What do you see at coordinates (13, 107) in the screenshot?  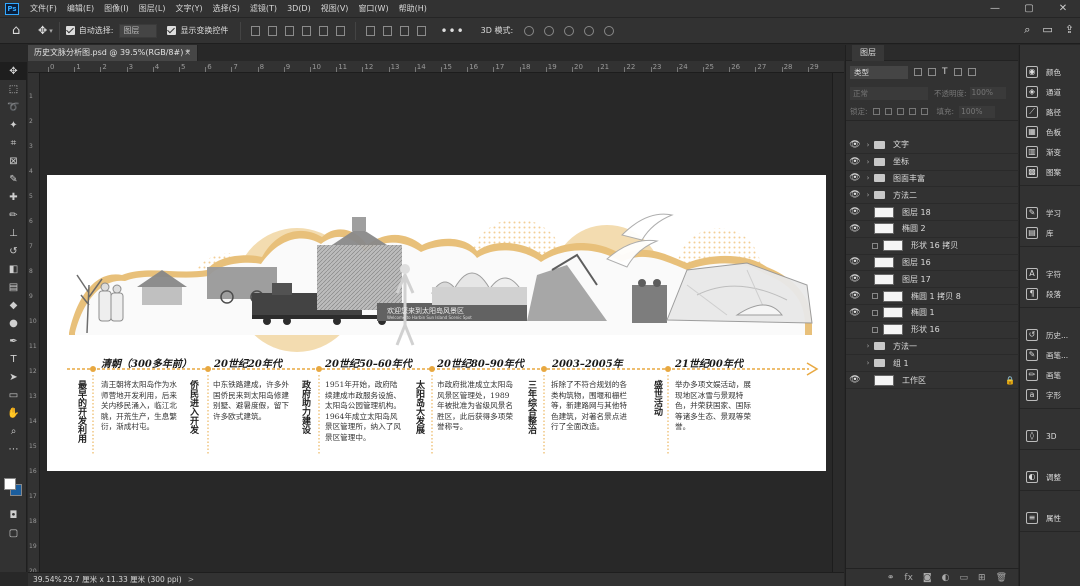 I see `lasso-tool: ➰` at bounding box center [13, 107].